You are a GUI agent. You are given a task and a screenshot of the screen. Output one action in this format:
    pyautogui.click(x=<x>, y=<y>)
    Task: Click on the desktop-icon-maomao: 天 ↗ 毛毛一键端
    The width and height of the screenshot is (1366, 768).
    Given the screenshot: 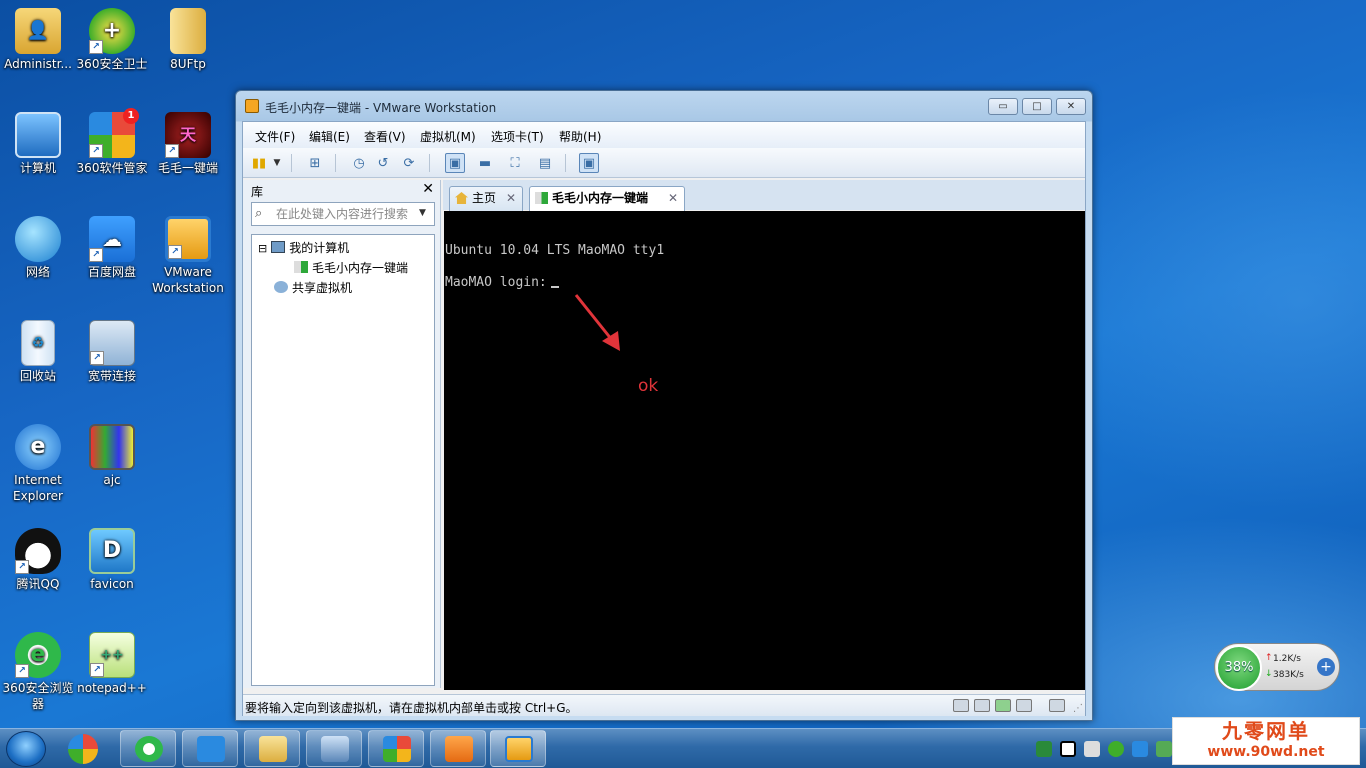 What is the action you would take?
    pyautogui.click(x=188, y=144)
    